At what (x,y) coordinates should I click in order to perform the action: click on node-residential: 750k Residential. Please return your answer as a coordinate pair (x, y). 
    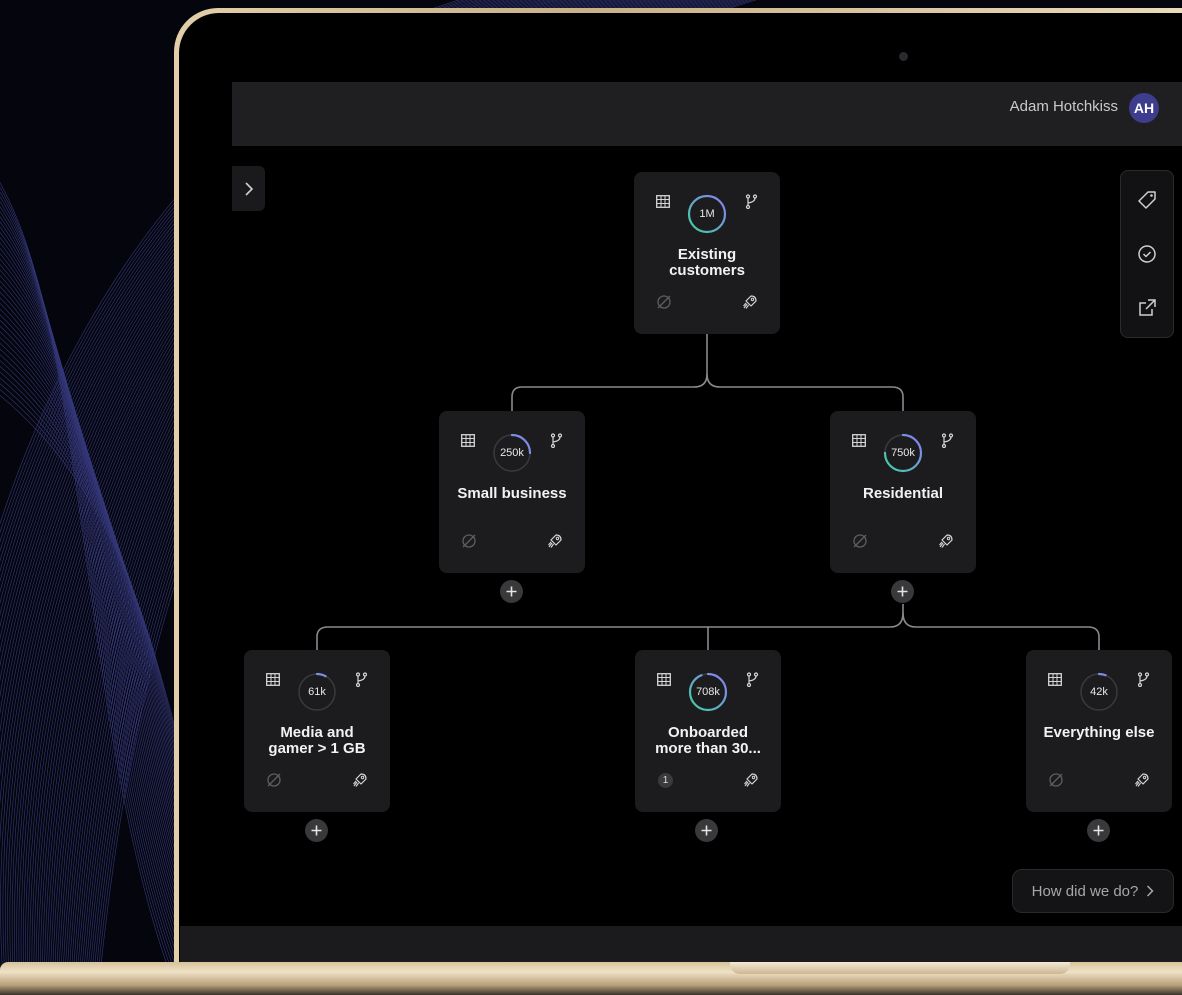
    Looking at the image, I should click on (903, 492).